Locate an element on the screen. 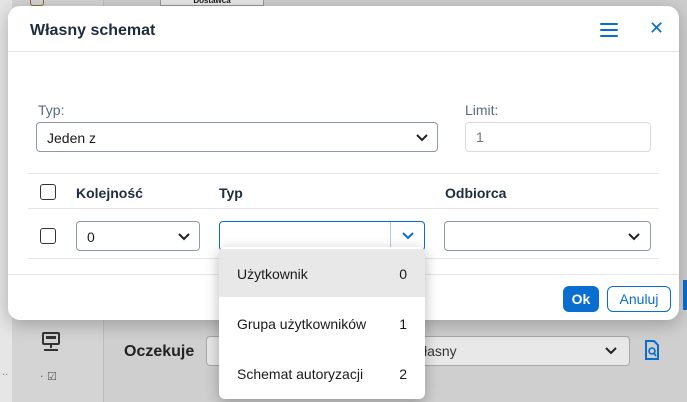 The image size is (687, 402). menu-icon is located at coordinates (609, 30).